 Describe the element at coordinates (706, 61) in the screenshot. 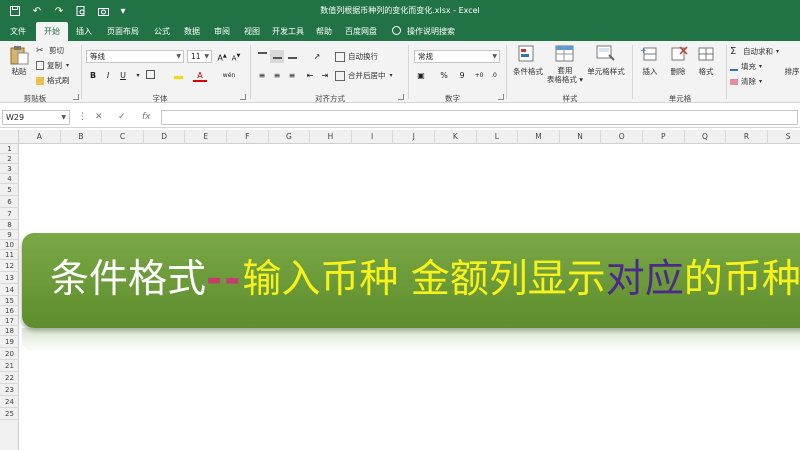

I see `format-cells-button: 格式` at that location.